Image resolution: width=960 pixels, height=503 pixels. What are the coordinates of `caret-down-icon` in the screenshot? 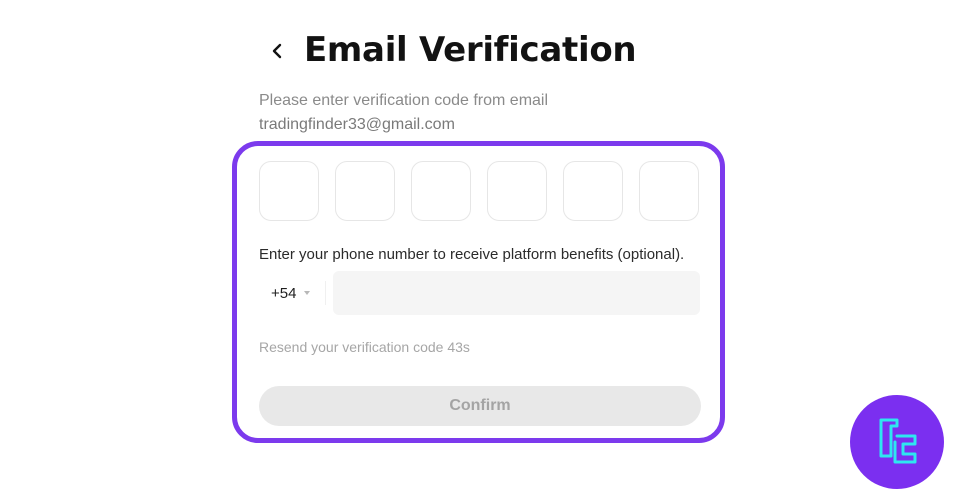 It's located at (307, 293).